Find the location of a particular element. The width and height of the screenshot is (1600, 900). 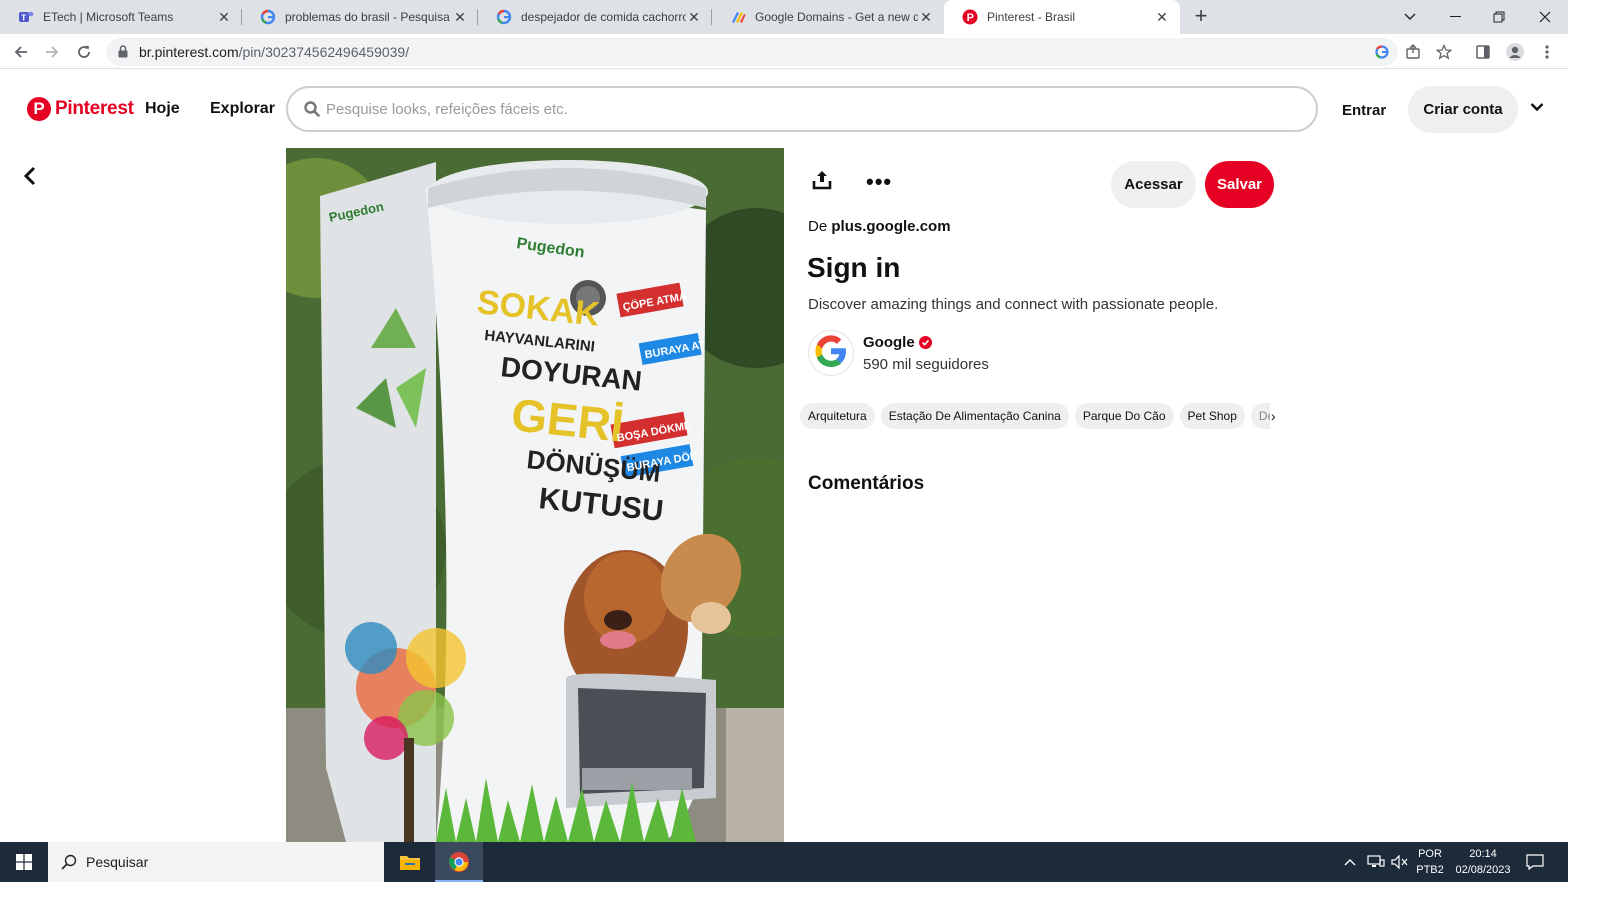

reload-icon is located at coordinates (84, 52).